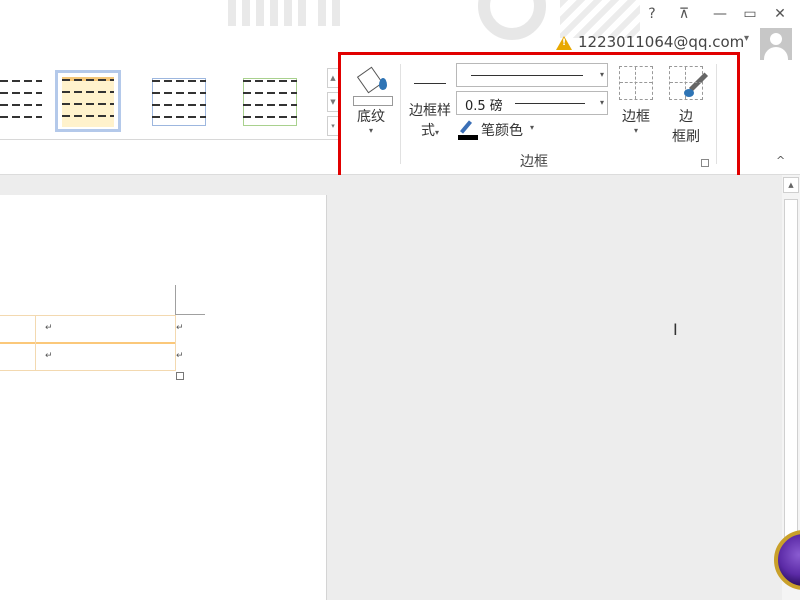 This screenshot has height=600, width=800. I want to click on table-style-plain, so click(24, 101).